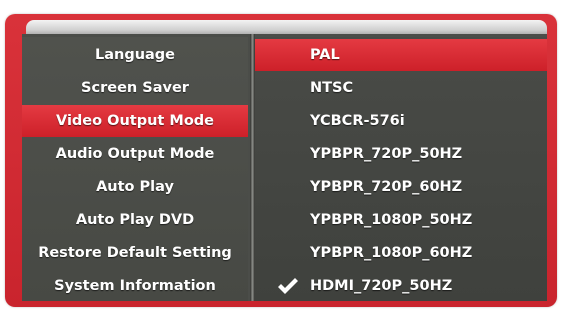 Image resolution: width=563 pixels, height=311 pixels. I want to click on menu-item-audio-output-mode: Audio Output Mode, so click(135, 154).